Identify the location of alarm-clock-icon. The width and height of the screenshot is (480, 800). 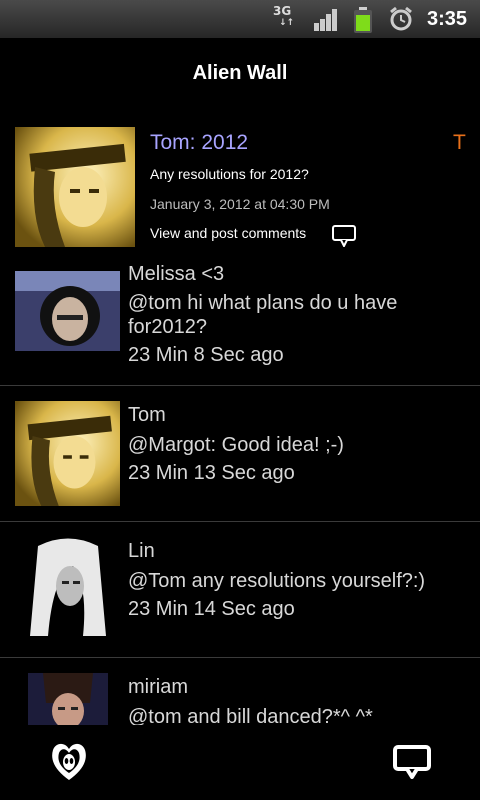
(401, 18).